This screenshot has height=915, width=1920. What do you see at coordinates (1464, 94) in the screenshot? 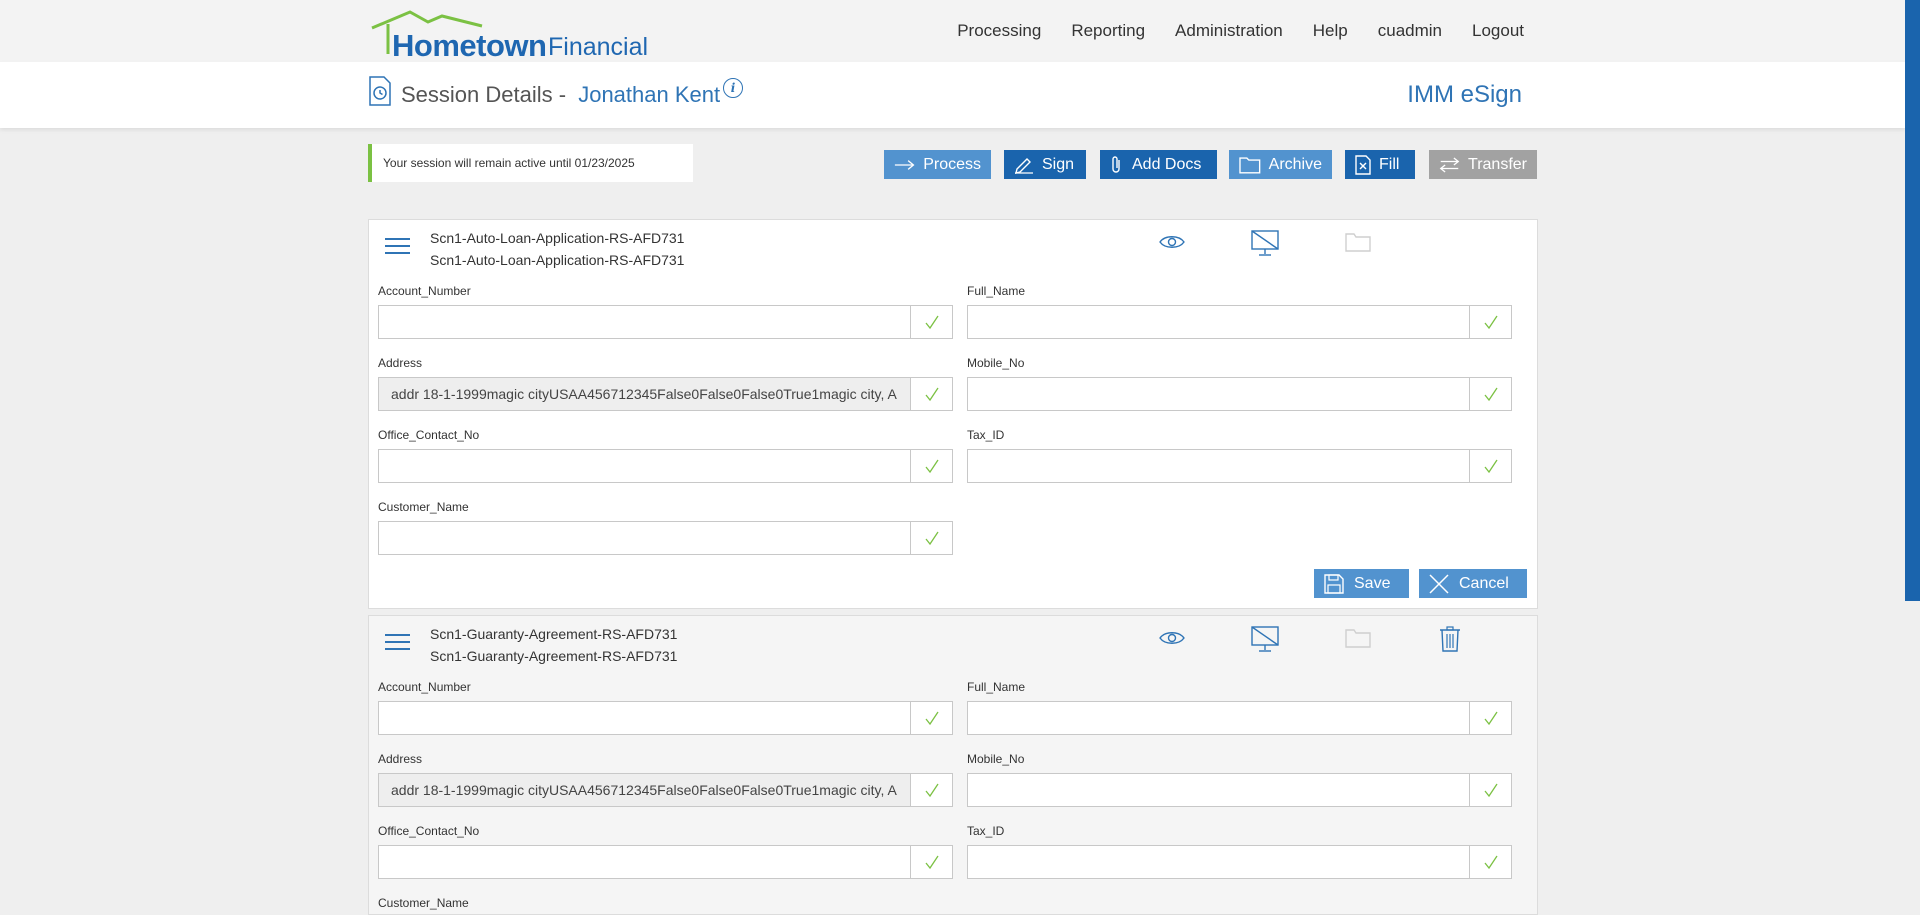
I see `product-name: IMM eSign` at bounding box center [1464, 94].